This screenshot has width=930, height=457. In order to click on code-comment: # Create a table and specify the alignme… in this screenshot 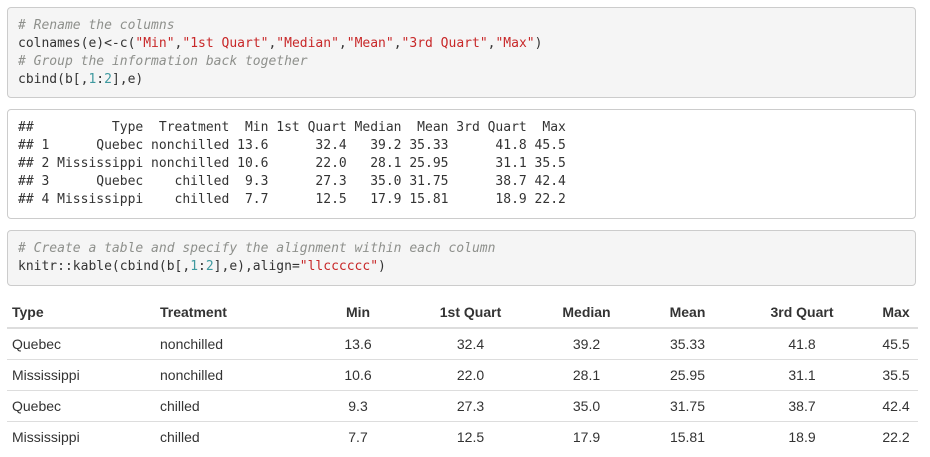, I will do `click(257, 248)`.